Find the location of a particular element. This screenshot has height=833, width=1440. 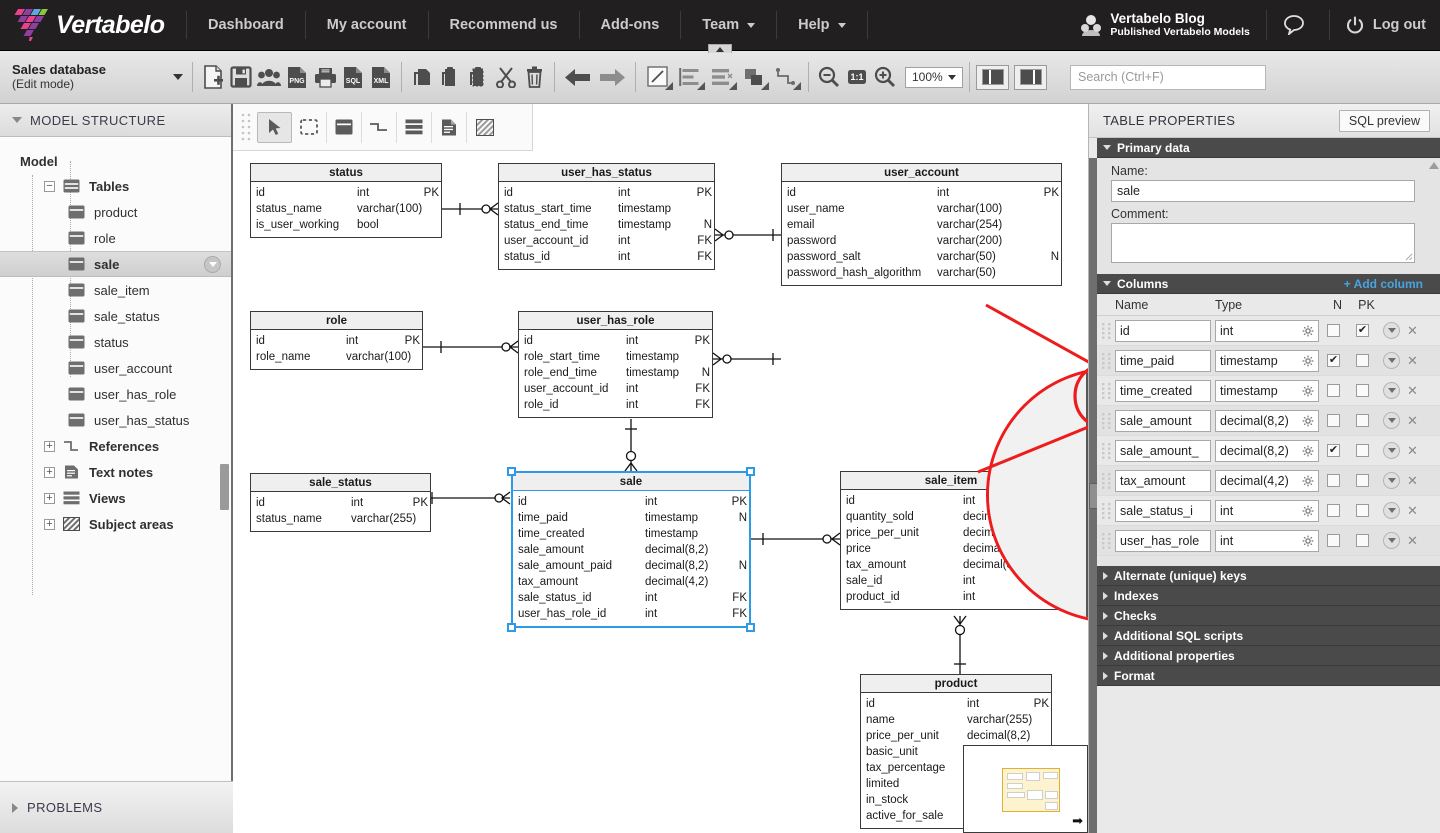

tool-add-table is located at coordinates (344, 127).